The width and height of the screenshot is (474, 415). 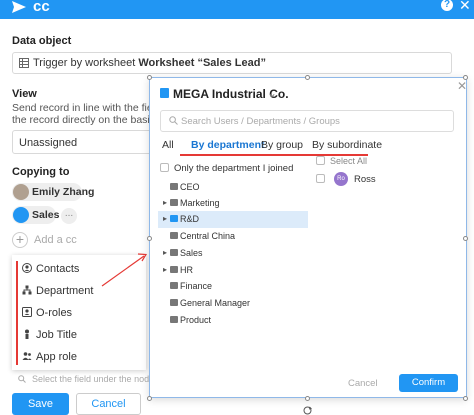 What do you see at coordinates (190, 219) in the screenshot?
I see `department-name: R&D` at bounding box center [190, 219].